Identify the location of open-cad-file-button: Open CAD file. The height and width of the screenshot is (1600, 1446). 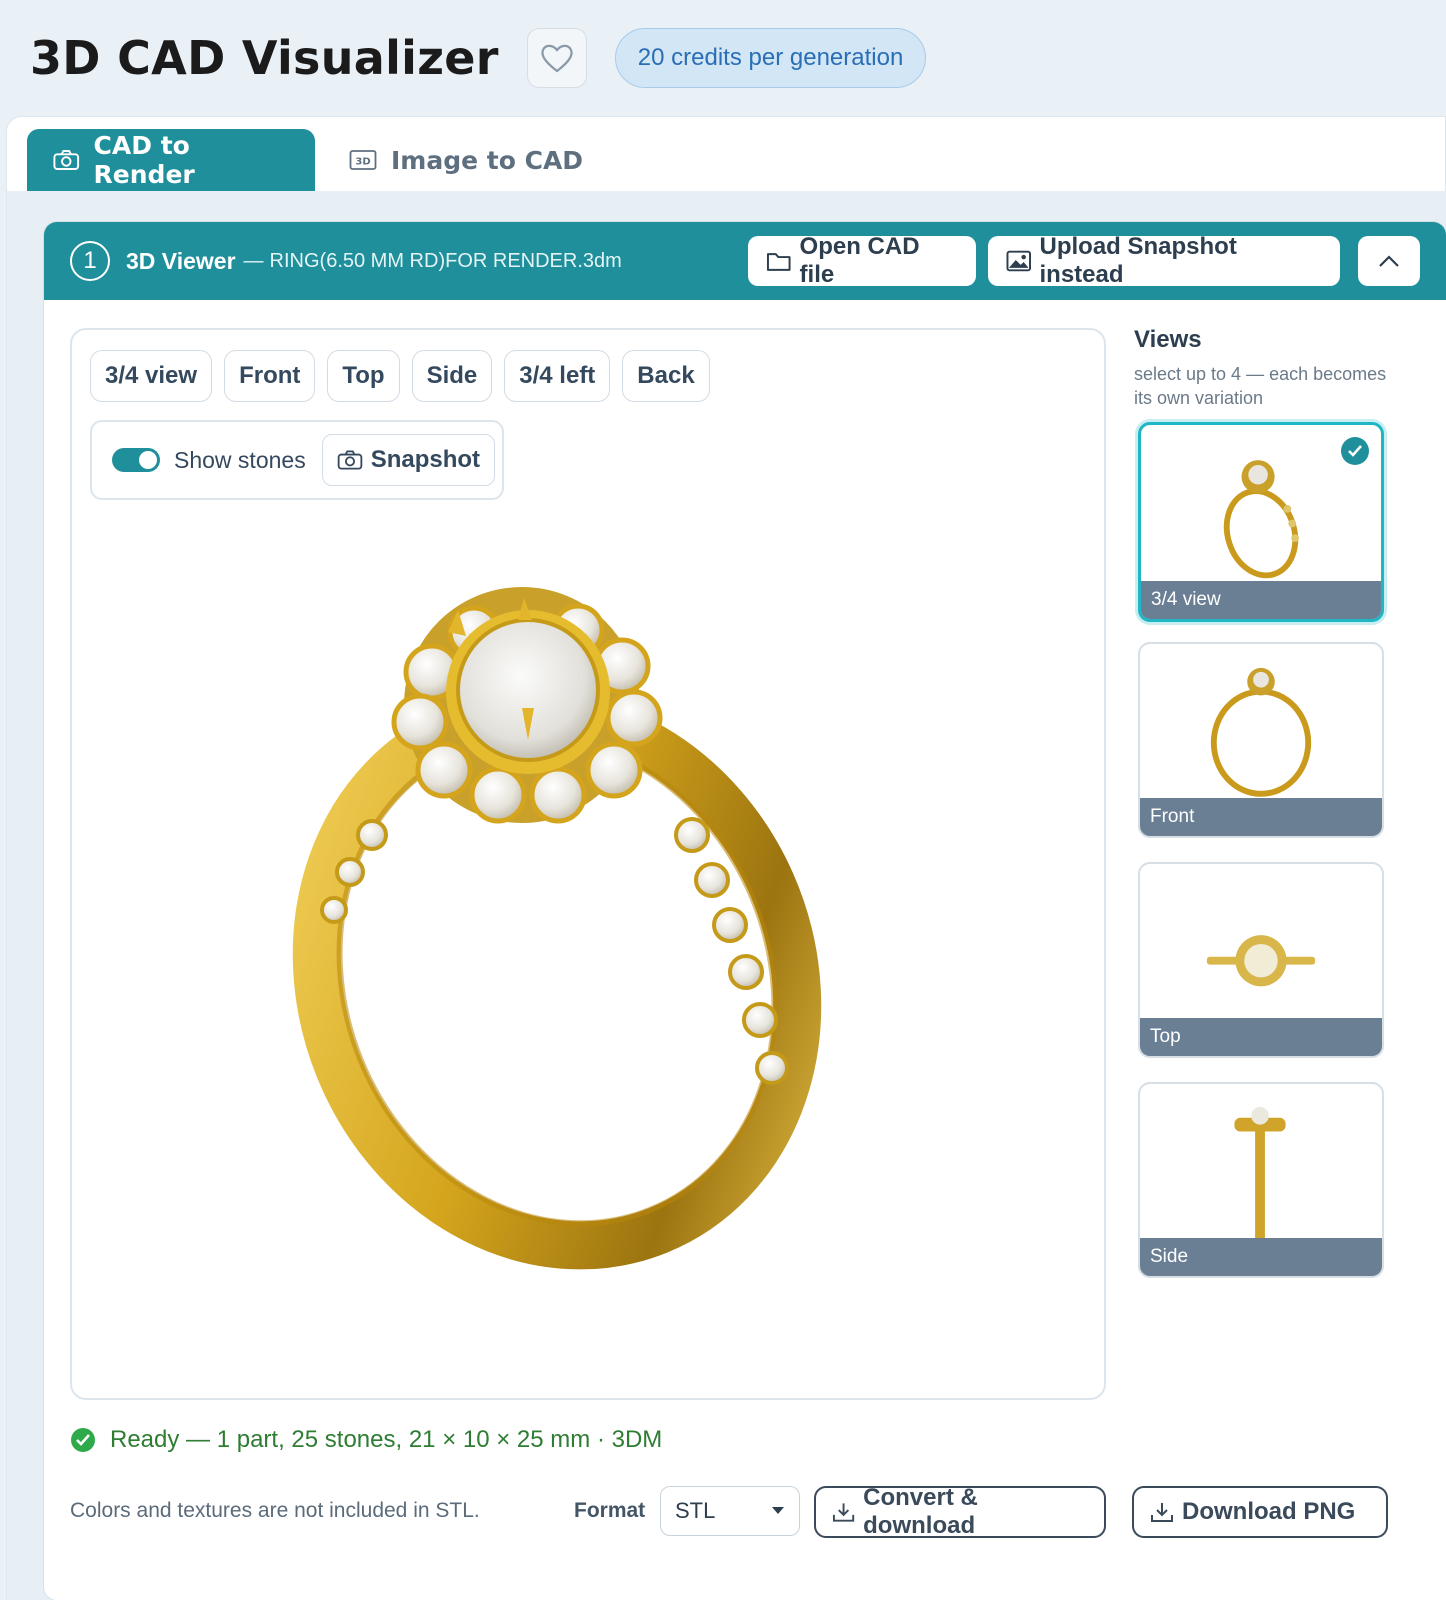
(862, 260).